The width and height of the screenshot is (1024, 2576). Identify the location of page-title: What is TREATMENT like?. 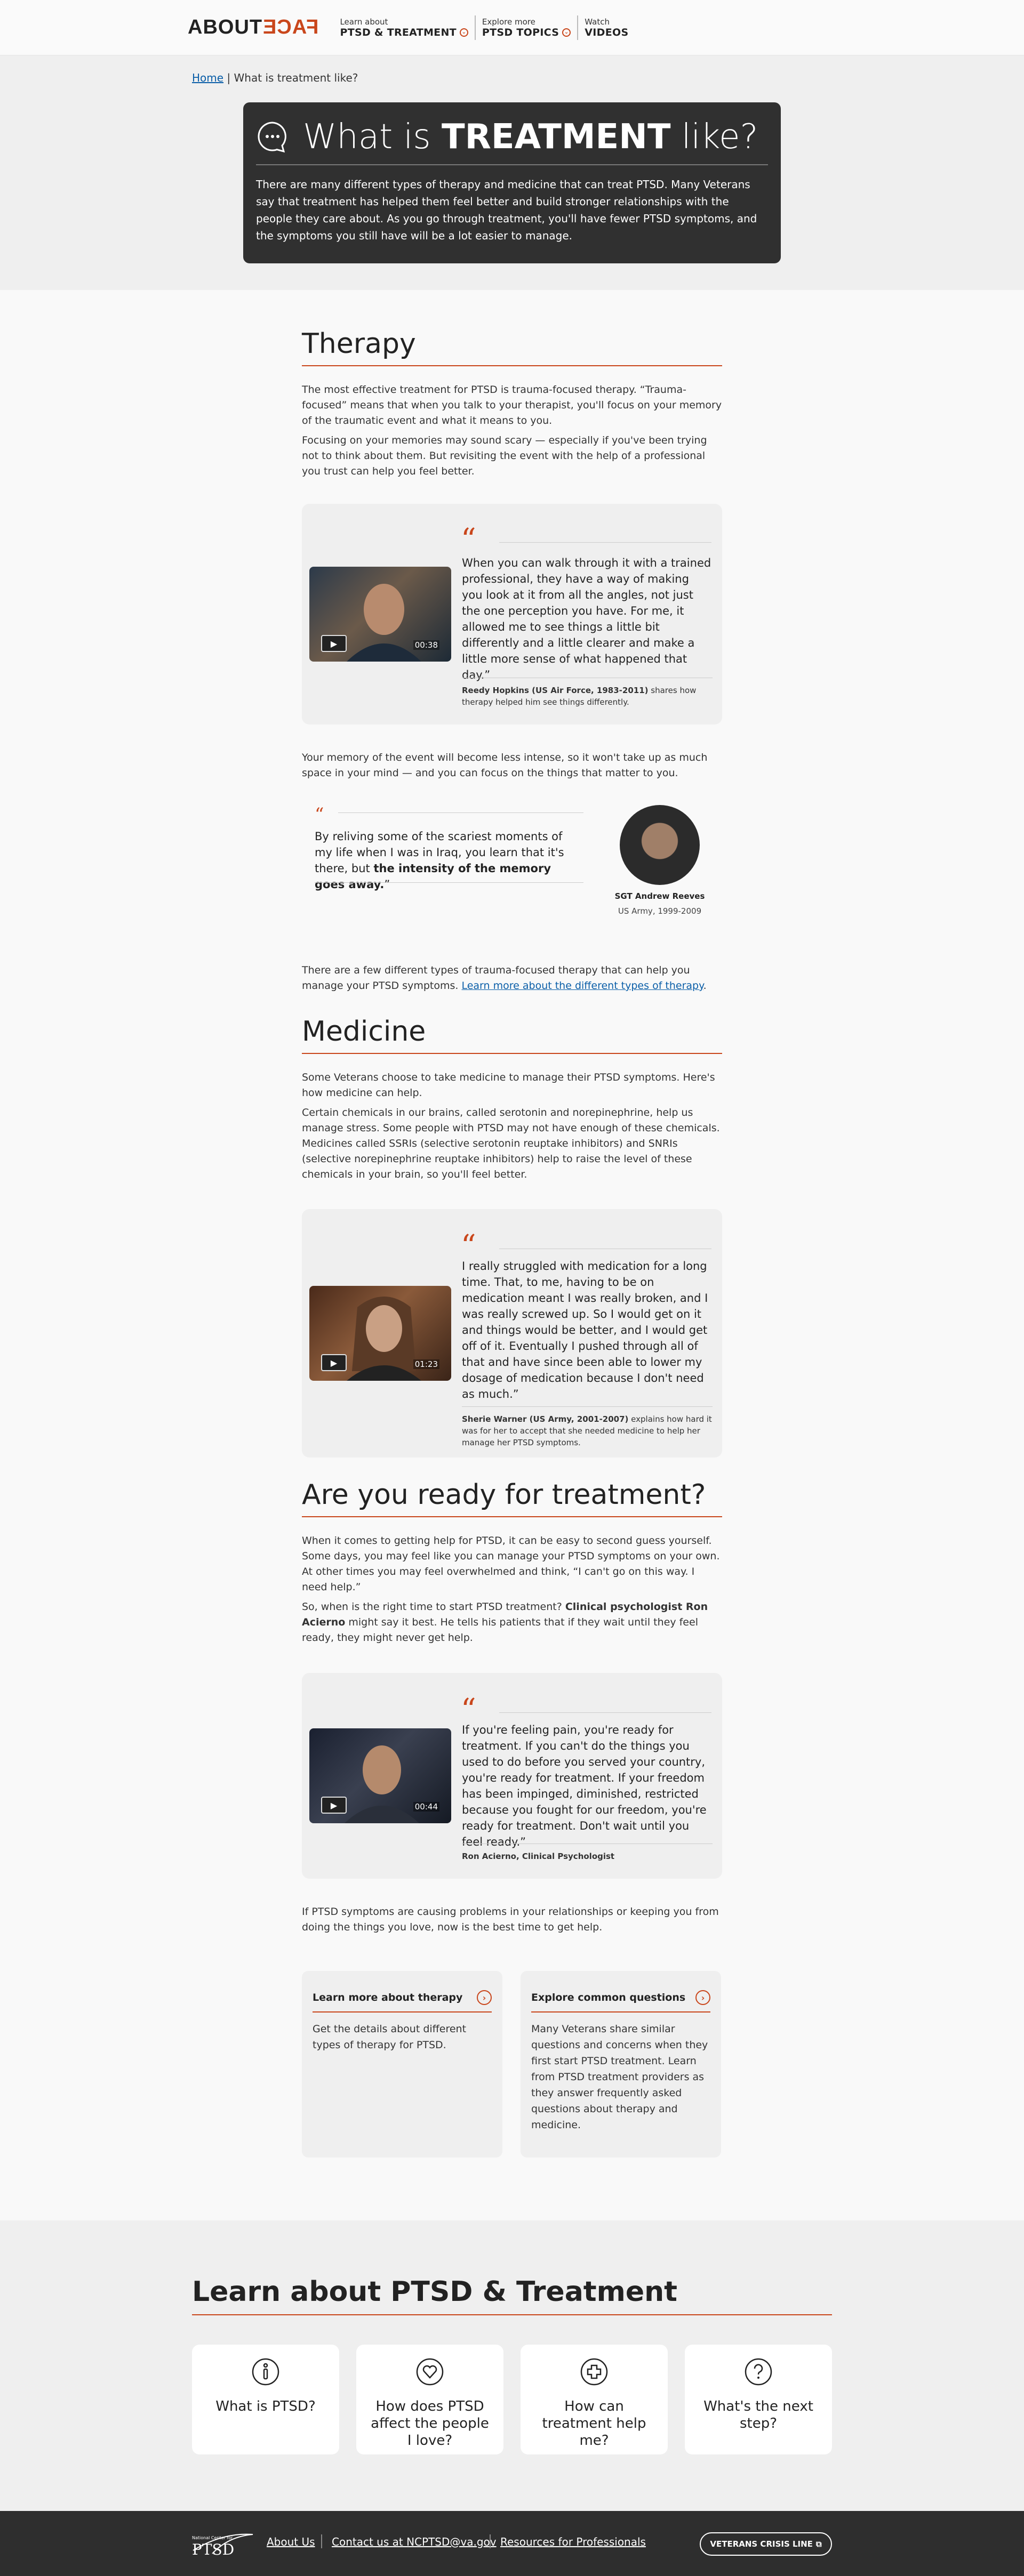
(512, 141).